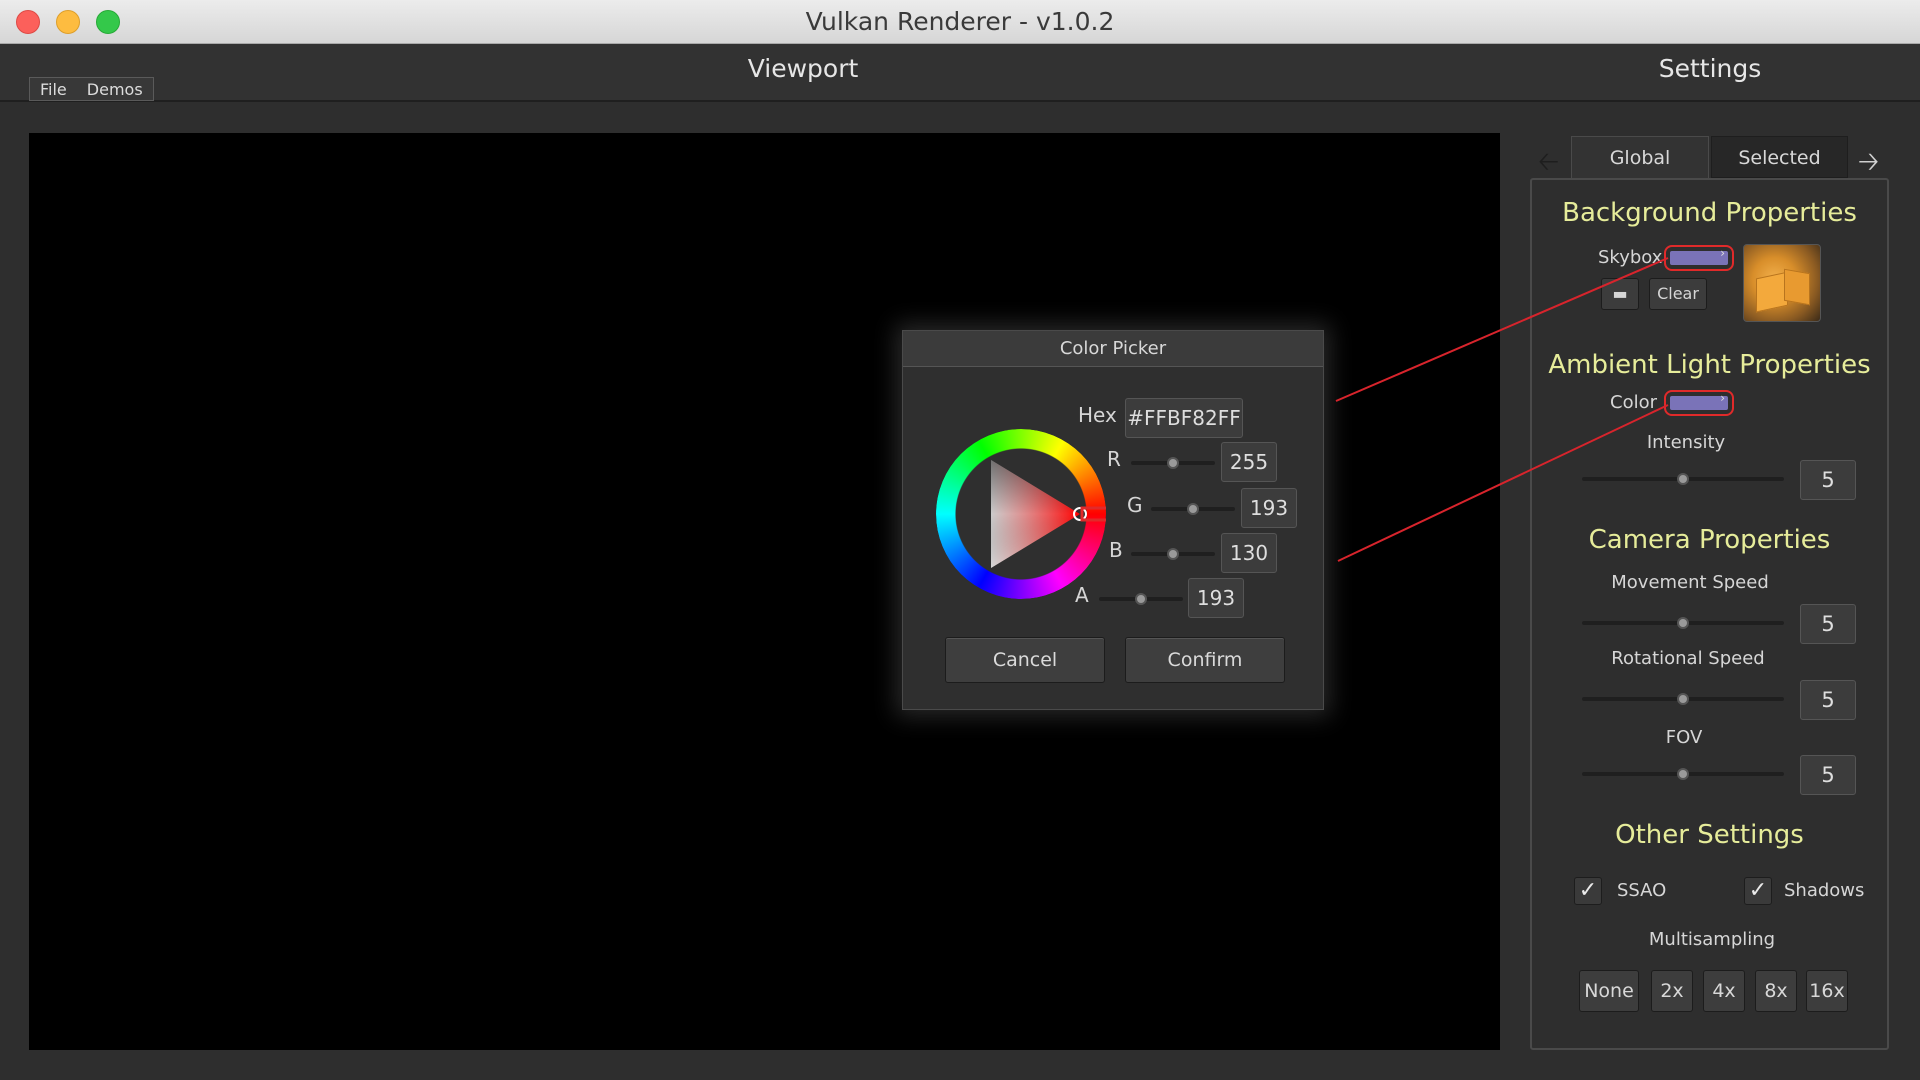  Describe the element at coordinates (1709, 365) in the screenshot. I see `ambient-light-title: Ambient Light Properties` at that location.